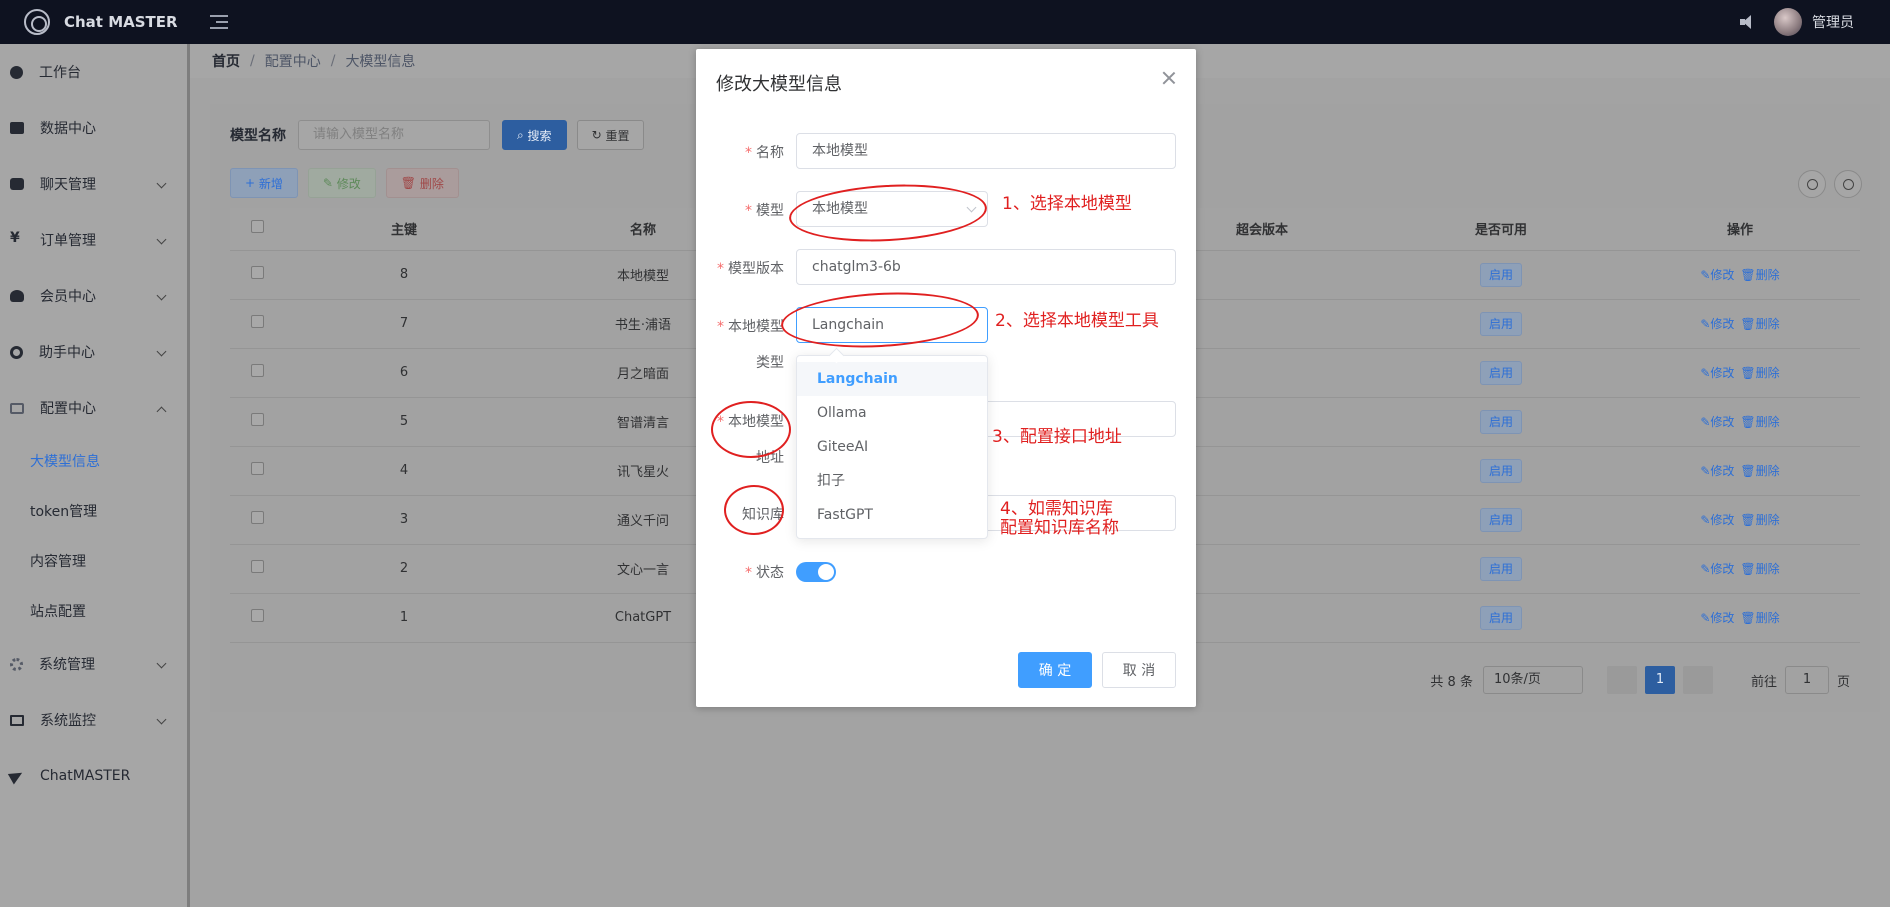 The width and height of the screenshot is (1890, 907). What do you see at coordinates (764, 211) in the screenshot?
I see `model-label: * 模型` at bounding box center [764, 211].